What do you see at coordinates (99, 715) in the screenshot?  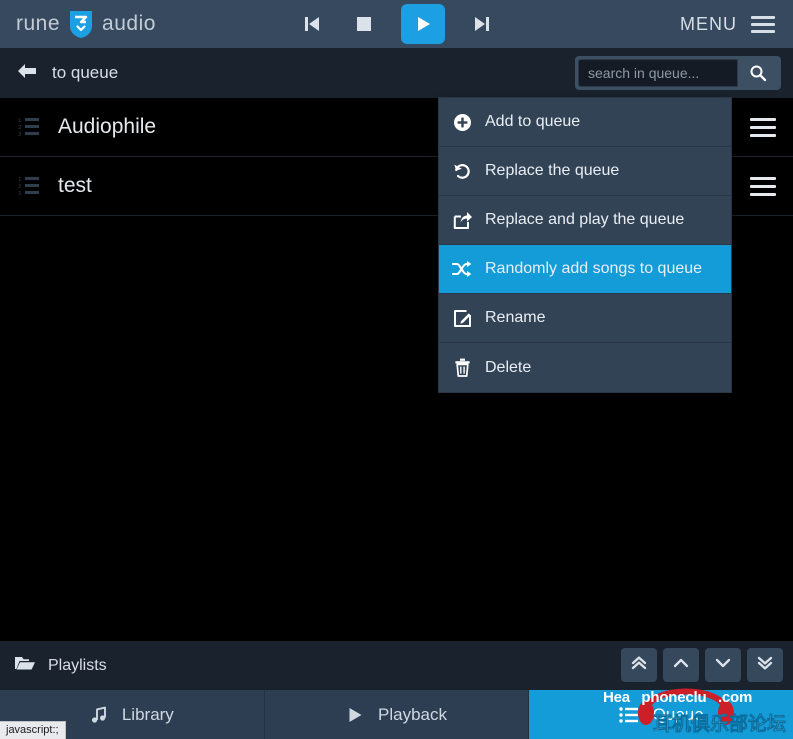 I see `music-note-icon` at bounding box center [99, 715].